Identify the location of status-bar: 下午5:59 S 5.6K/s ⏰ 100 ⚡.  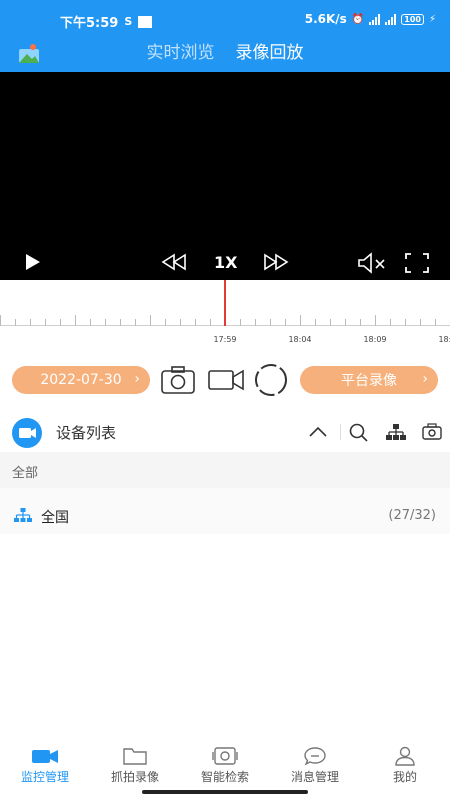
(225, 20).